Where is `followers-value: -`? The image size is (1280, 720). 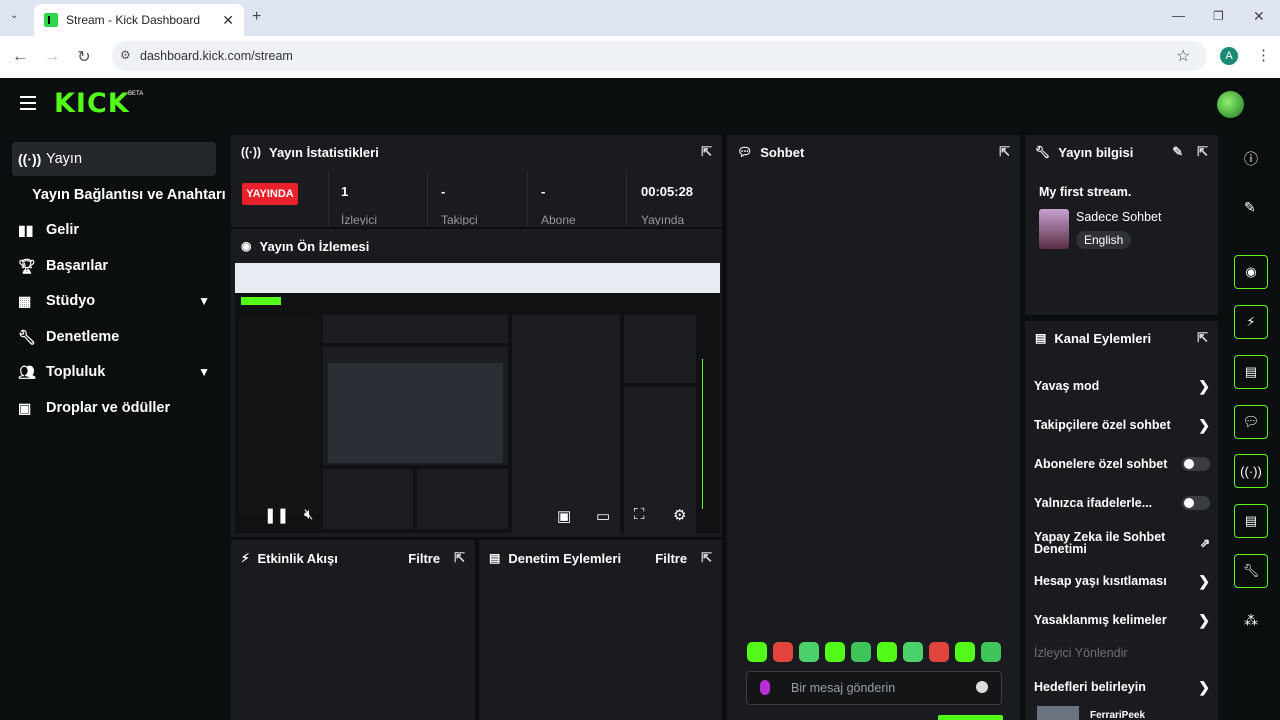 followers-value: - is located at coordinates (443, 191).